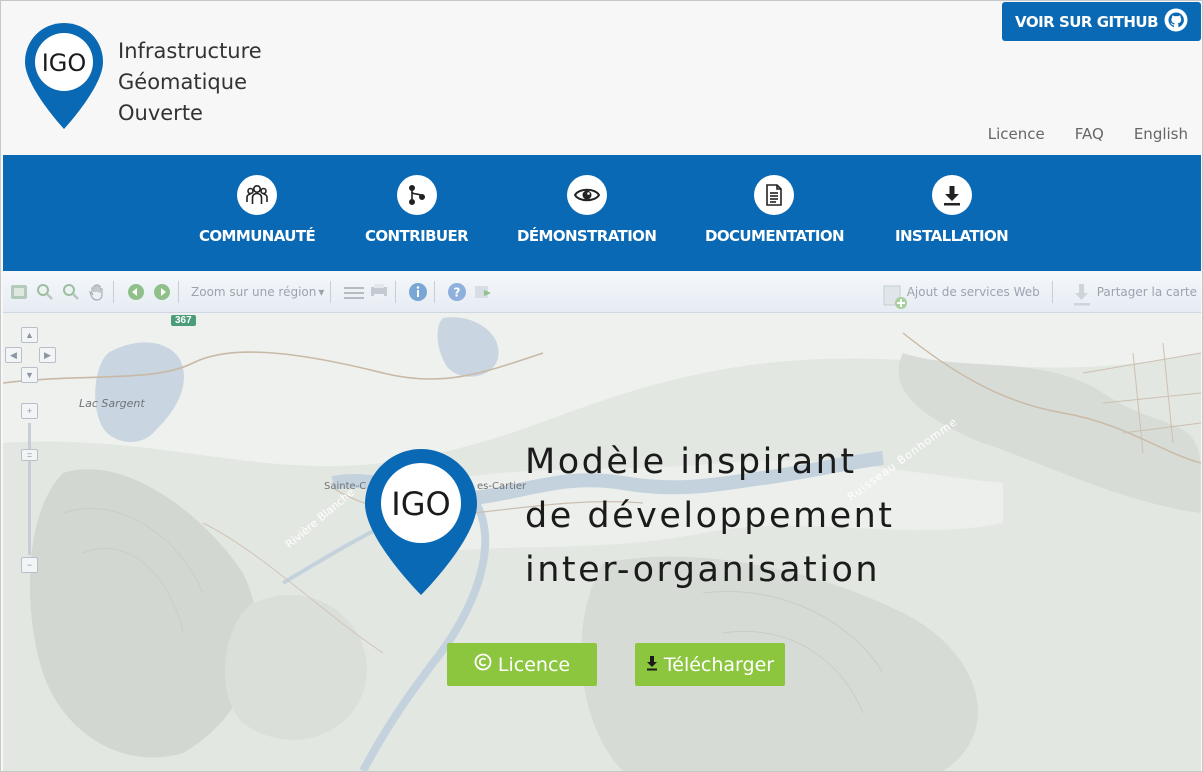 This screenshot has width=1203, height=772. Describe the element at coordinates (894, 295) in the screenshot. I see `add-web-service-icon` at that location.